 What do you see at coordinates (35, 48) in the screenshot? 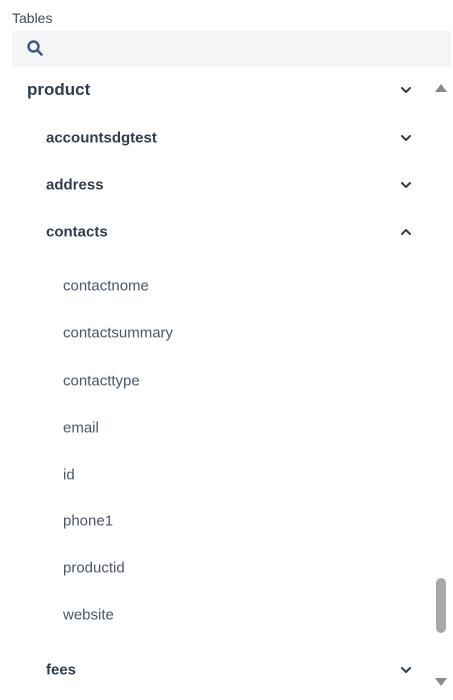
I see `search-icon` at bounding box center [35, 48].